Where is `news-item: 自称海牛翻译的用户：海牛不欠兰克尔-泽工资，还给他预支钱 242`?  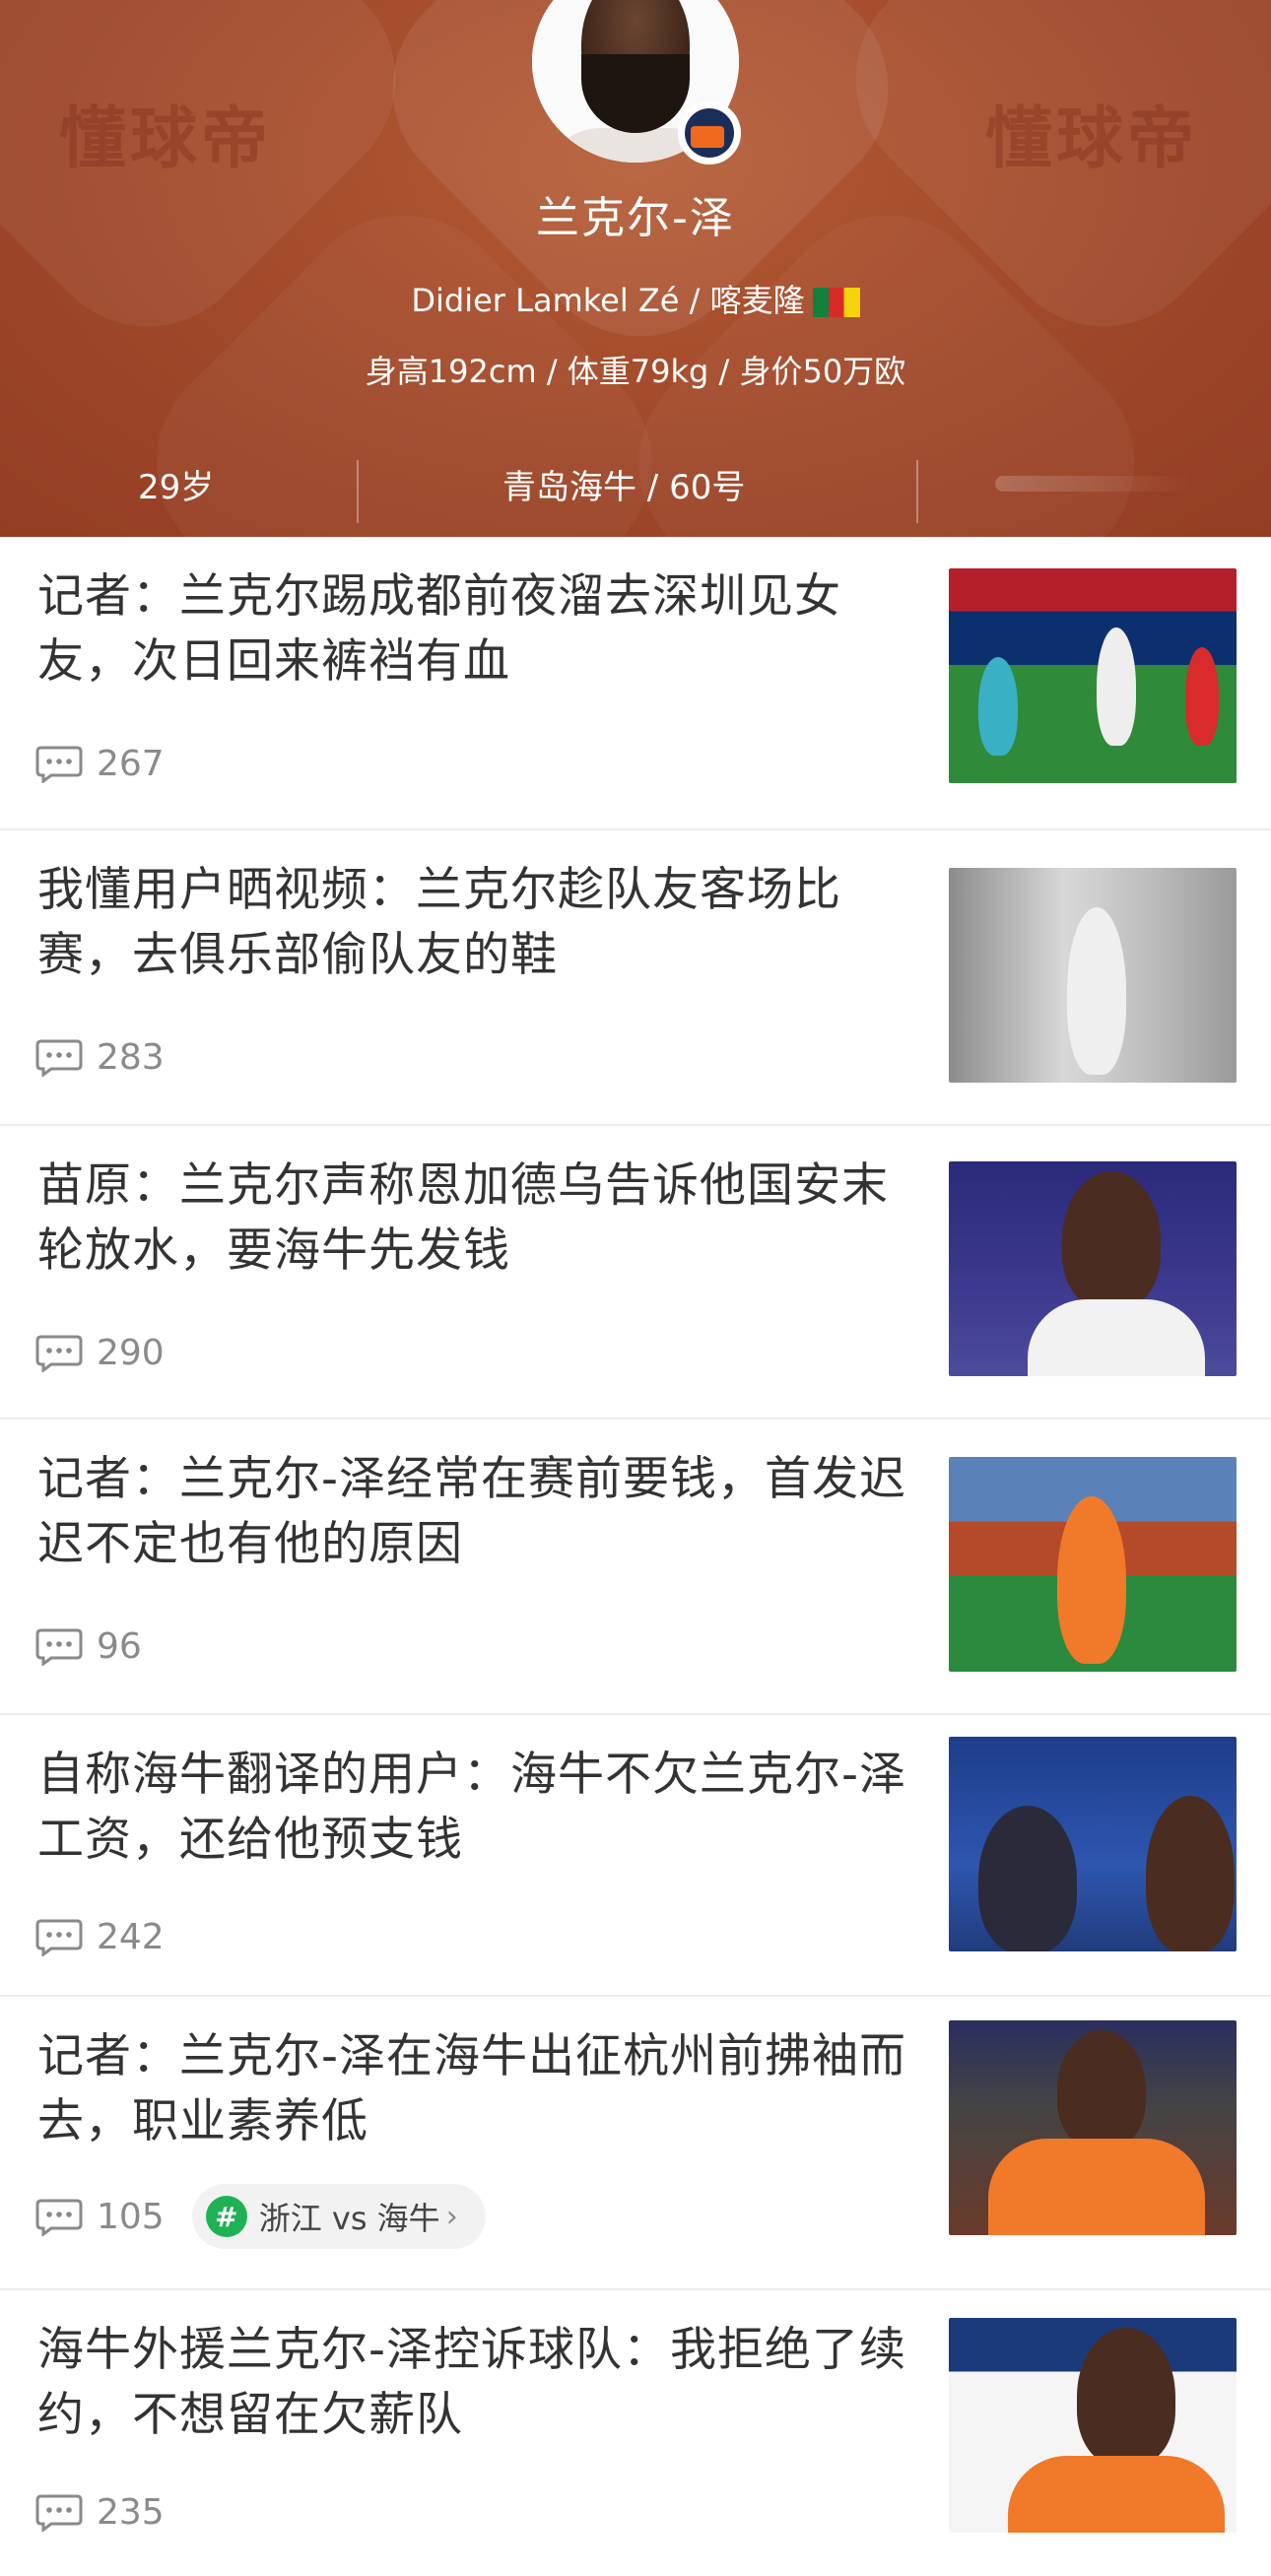 news-item: 自称海牛翻译的用户：海牛不欠兰克尔-泽工资，还给他预支钱 242 is located at coordinates (635, 1856).